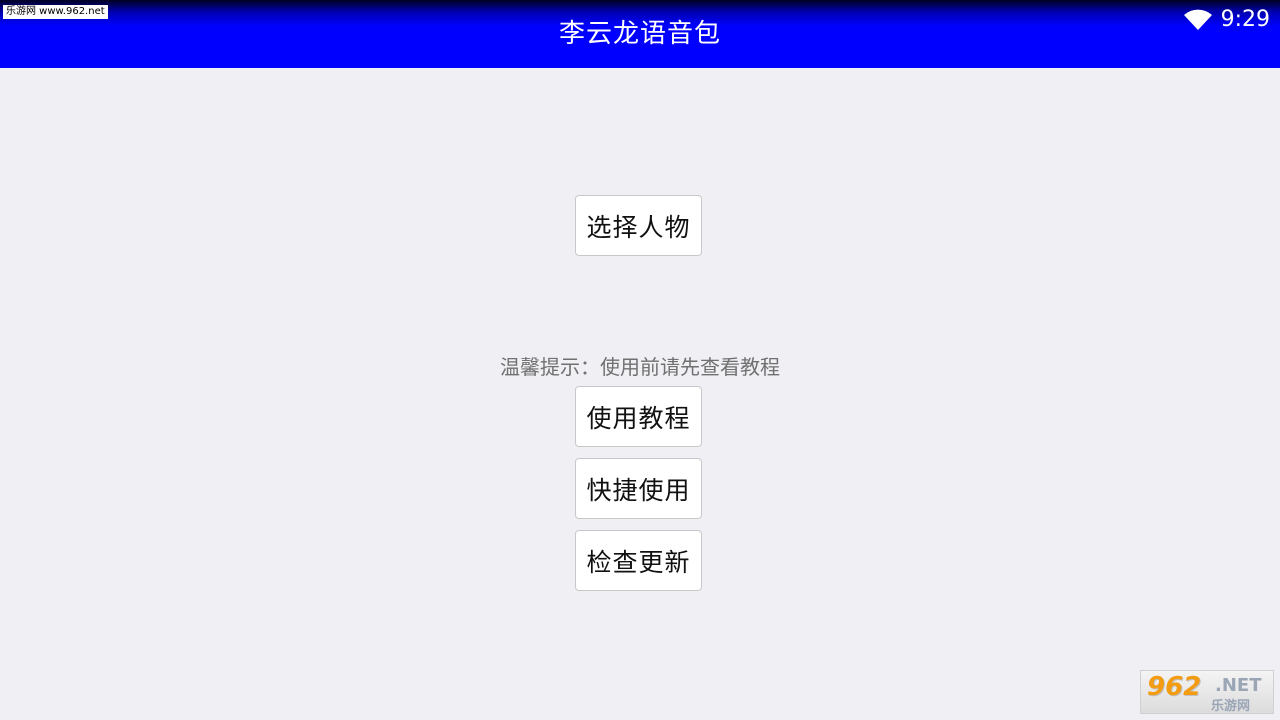  I want to click on page-title: 李云龙语音包, so click(639, 34).